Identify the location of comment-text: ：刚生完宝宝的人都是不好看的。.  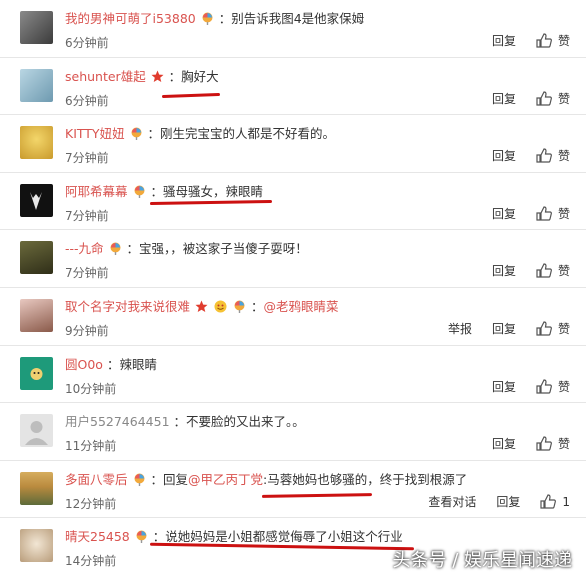
(241, 134).